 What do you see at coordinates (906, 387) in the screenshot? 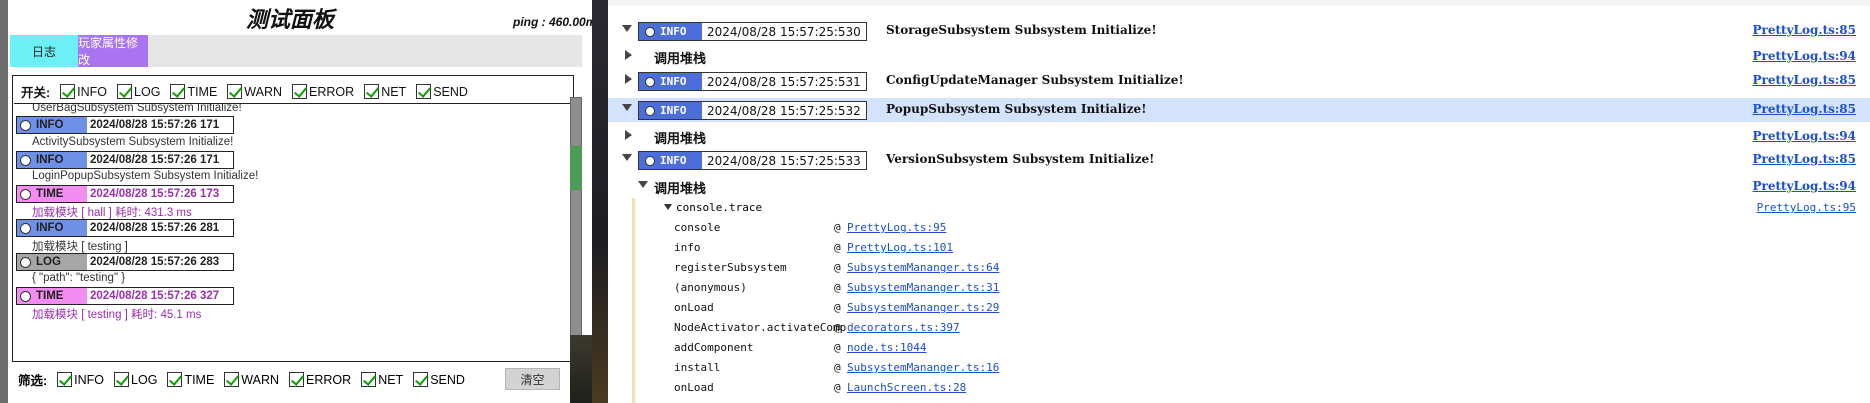
I see `frame-link: LaunchScreen.ts:28` at bounding box center [906, 387].